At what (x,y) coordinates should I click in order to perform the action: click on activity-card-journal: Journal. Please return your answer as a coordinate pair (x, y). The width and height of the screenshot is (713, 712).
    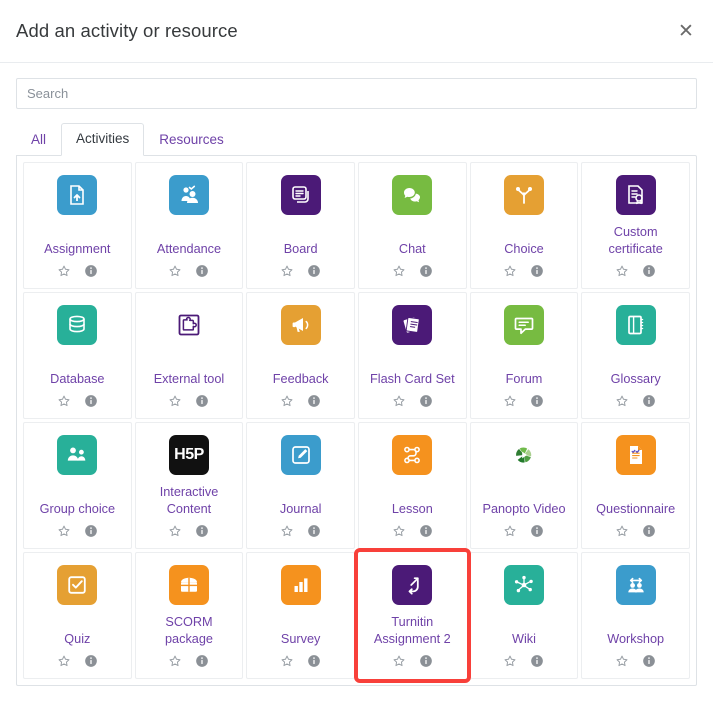
    Looking at the image, I should click on (300, 485).